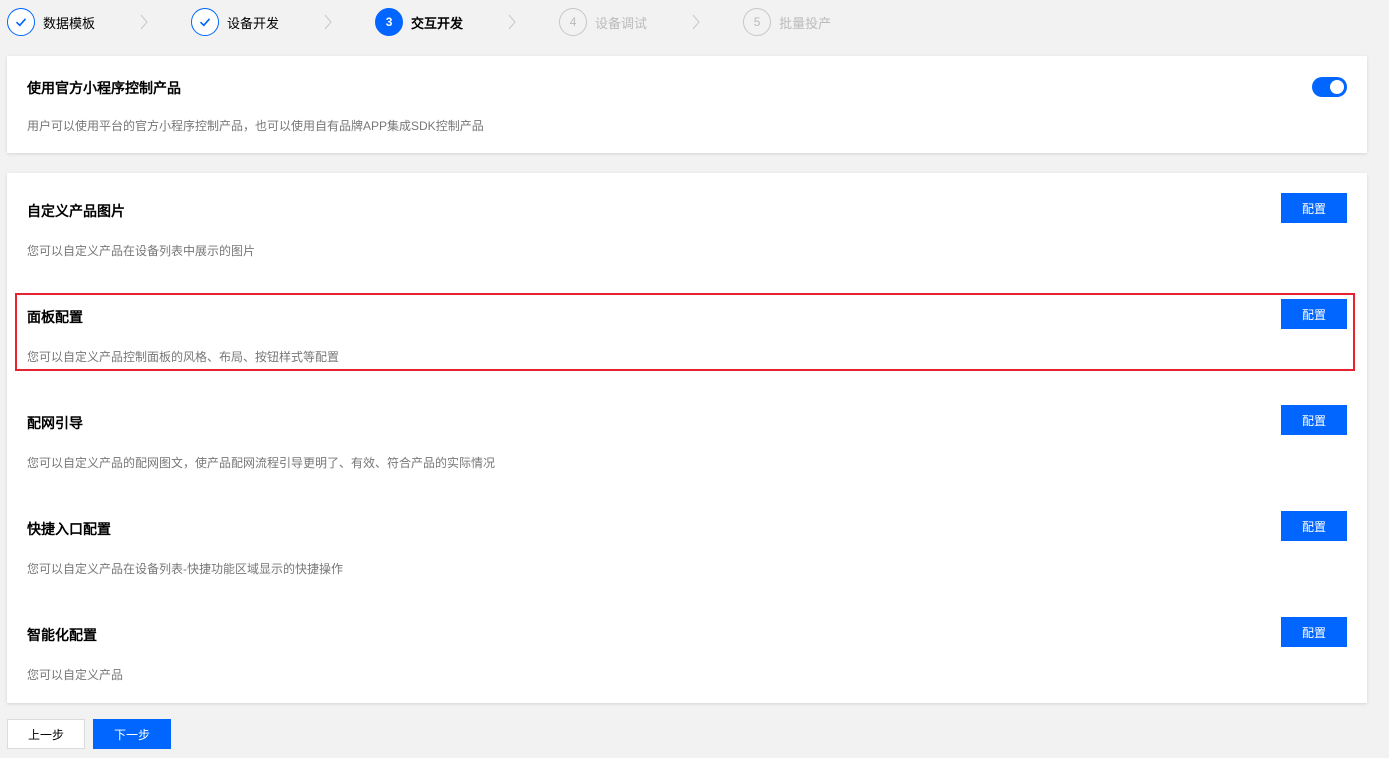 The height and width of the screenshot is (758, 1389). What do you see at coordinates (185, 569) in the screenshot?
I see `config-description: 您可以自定义产品在设备列表-快捷功能区域显示的快捷操作` at bounding box center [185, 569].